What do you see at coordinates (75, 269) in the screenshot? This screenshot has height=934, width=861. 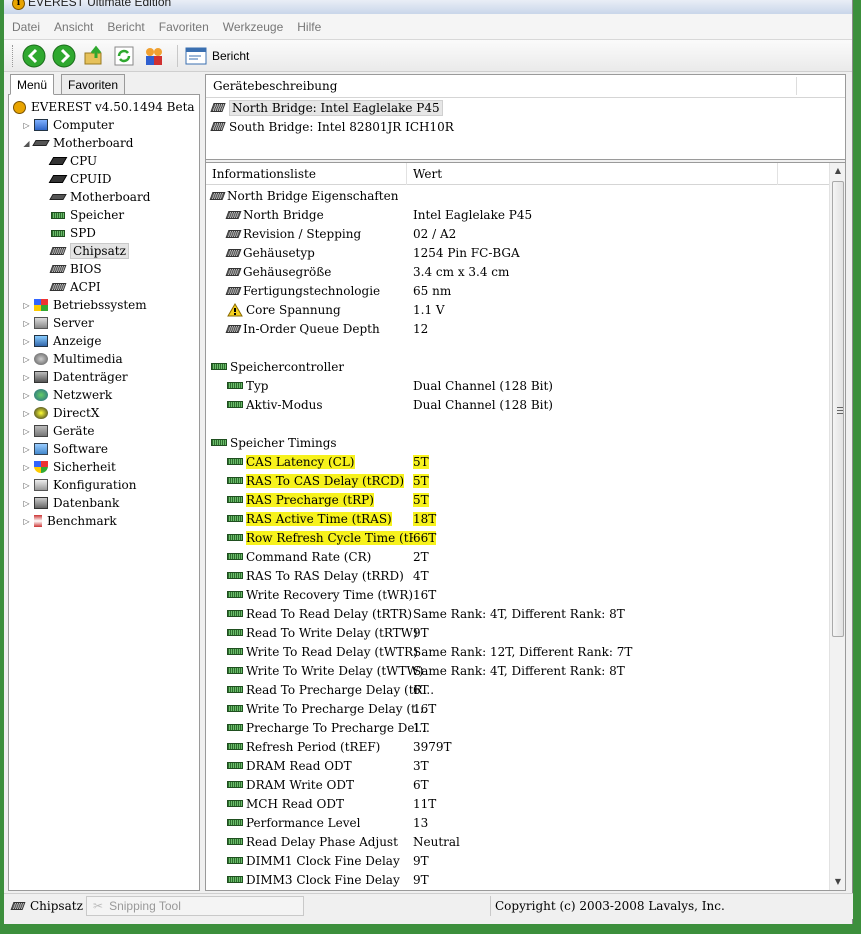 I see `tree-item: BIOS` at bounding box center [75, 269].